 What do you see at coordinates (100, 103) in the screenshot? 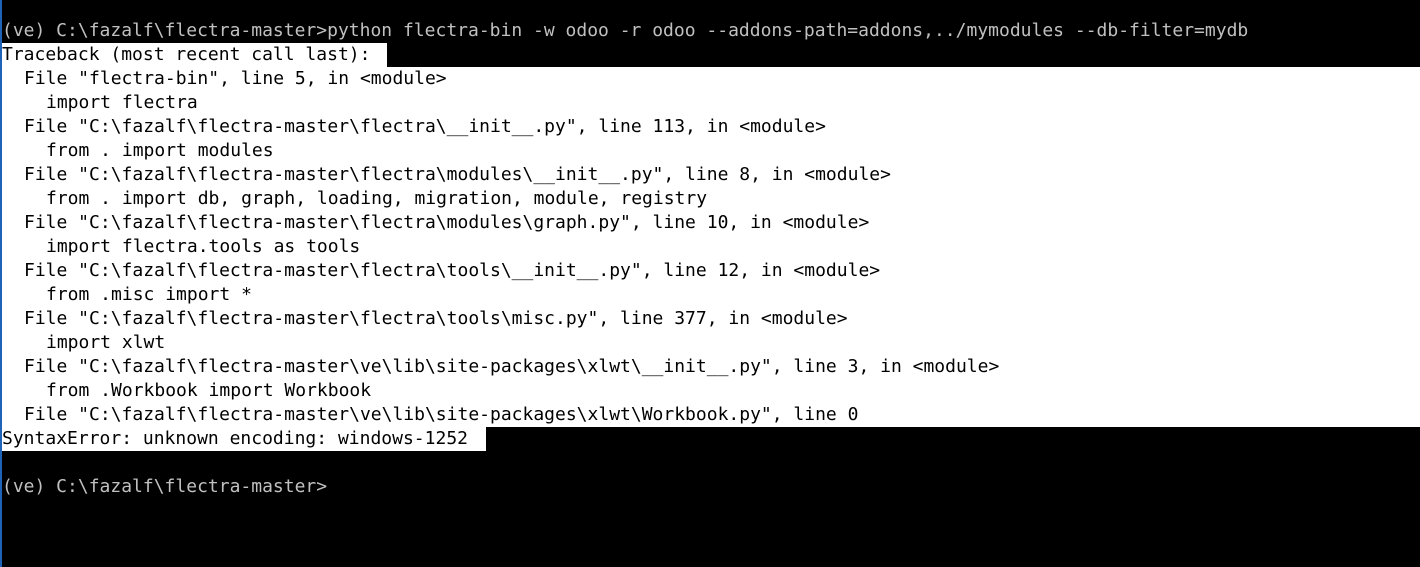
I see `traceback-code-line: import flectra` at bounding box center [100, 103].